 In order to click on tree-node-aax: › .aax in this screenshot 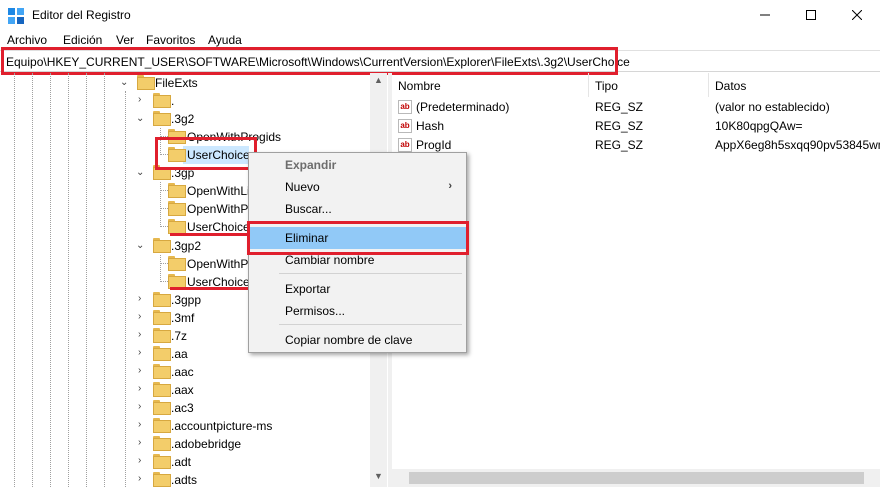, I will do `click(185, 390)`.